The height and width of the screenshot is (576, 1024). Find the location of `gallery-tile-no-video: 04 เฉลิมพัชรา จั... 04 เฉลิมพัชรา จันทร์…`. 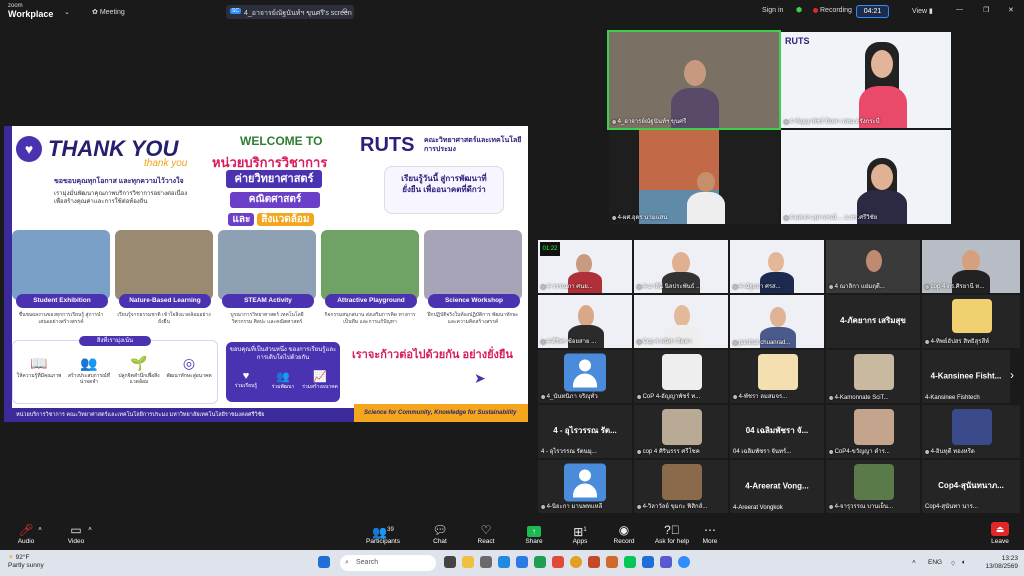

gallery-tile-no-video: 04 เฉลิมพัชรา จั... 04 เฉลิมพัชรา จันทร์… is located at coordinates (777, 431).